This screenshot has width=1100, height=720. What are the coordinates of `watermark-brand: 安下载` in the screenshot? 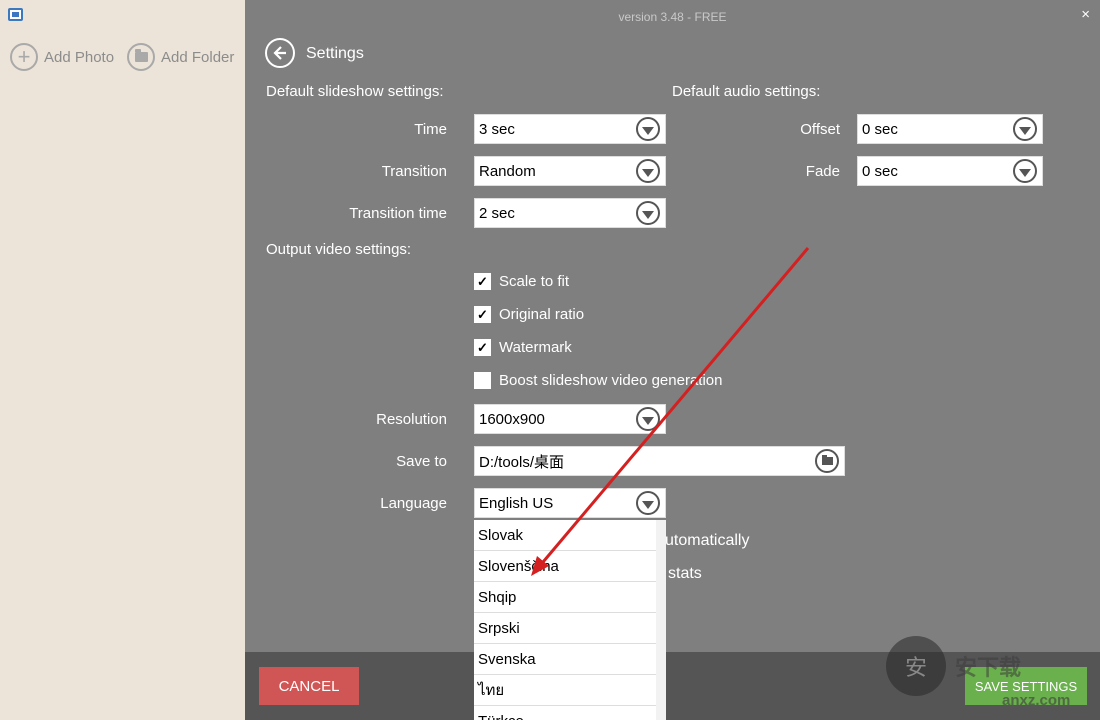 It's located at (988, 667).